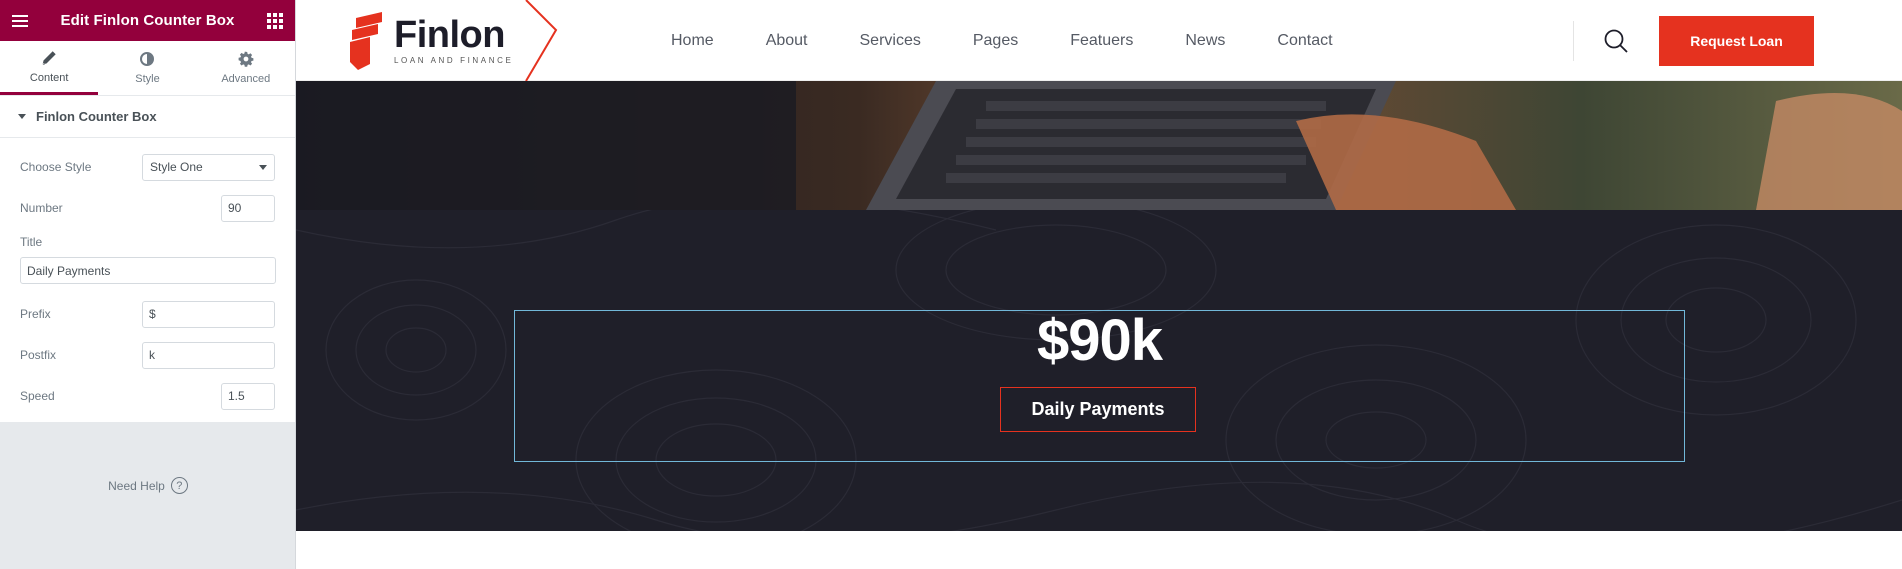 Image resolution: width=1902 pixels, height=569 pixels. What do you see at coordinates (147, 59) in the screenshot?
I see `contrast-icon` at bounding box center [147, 59].